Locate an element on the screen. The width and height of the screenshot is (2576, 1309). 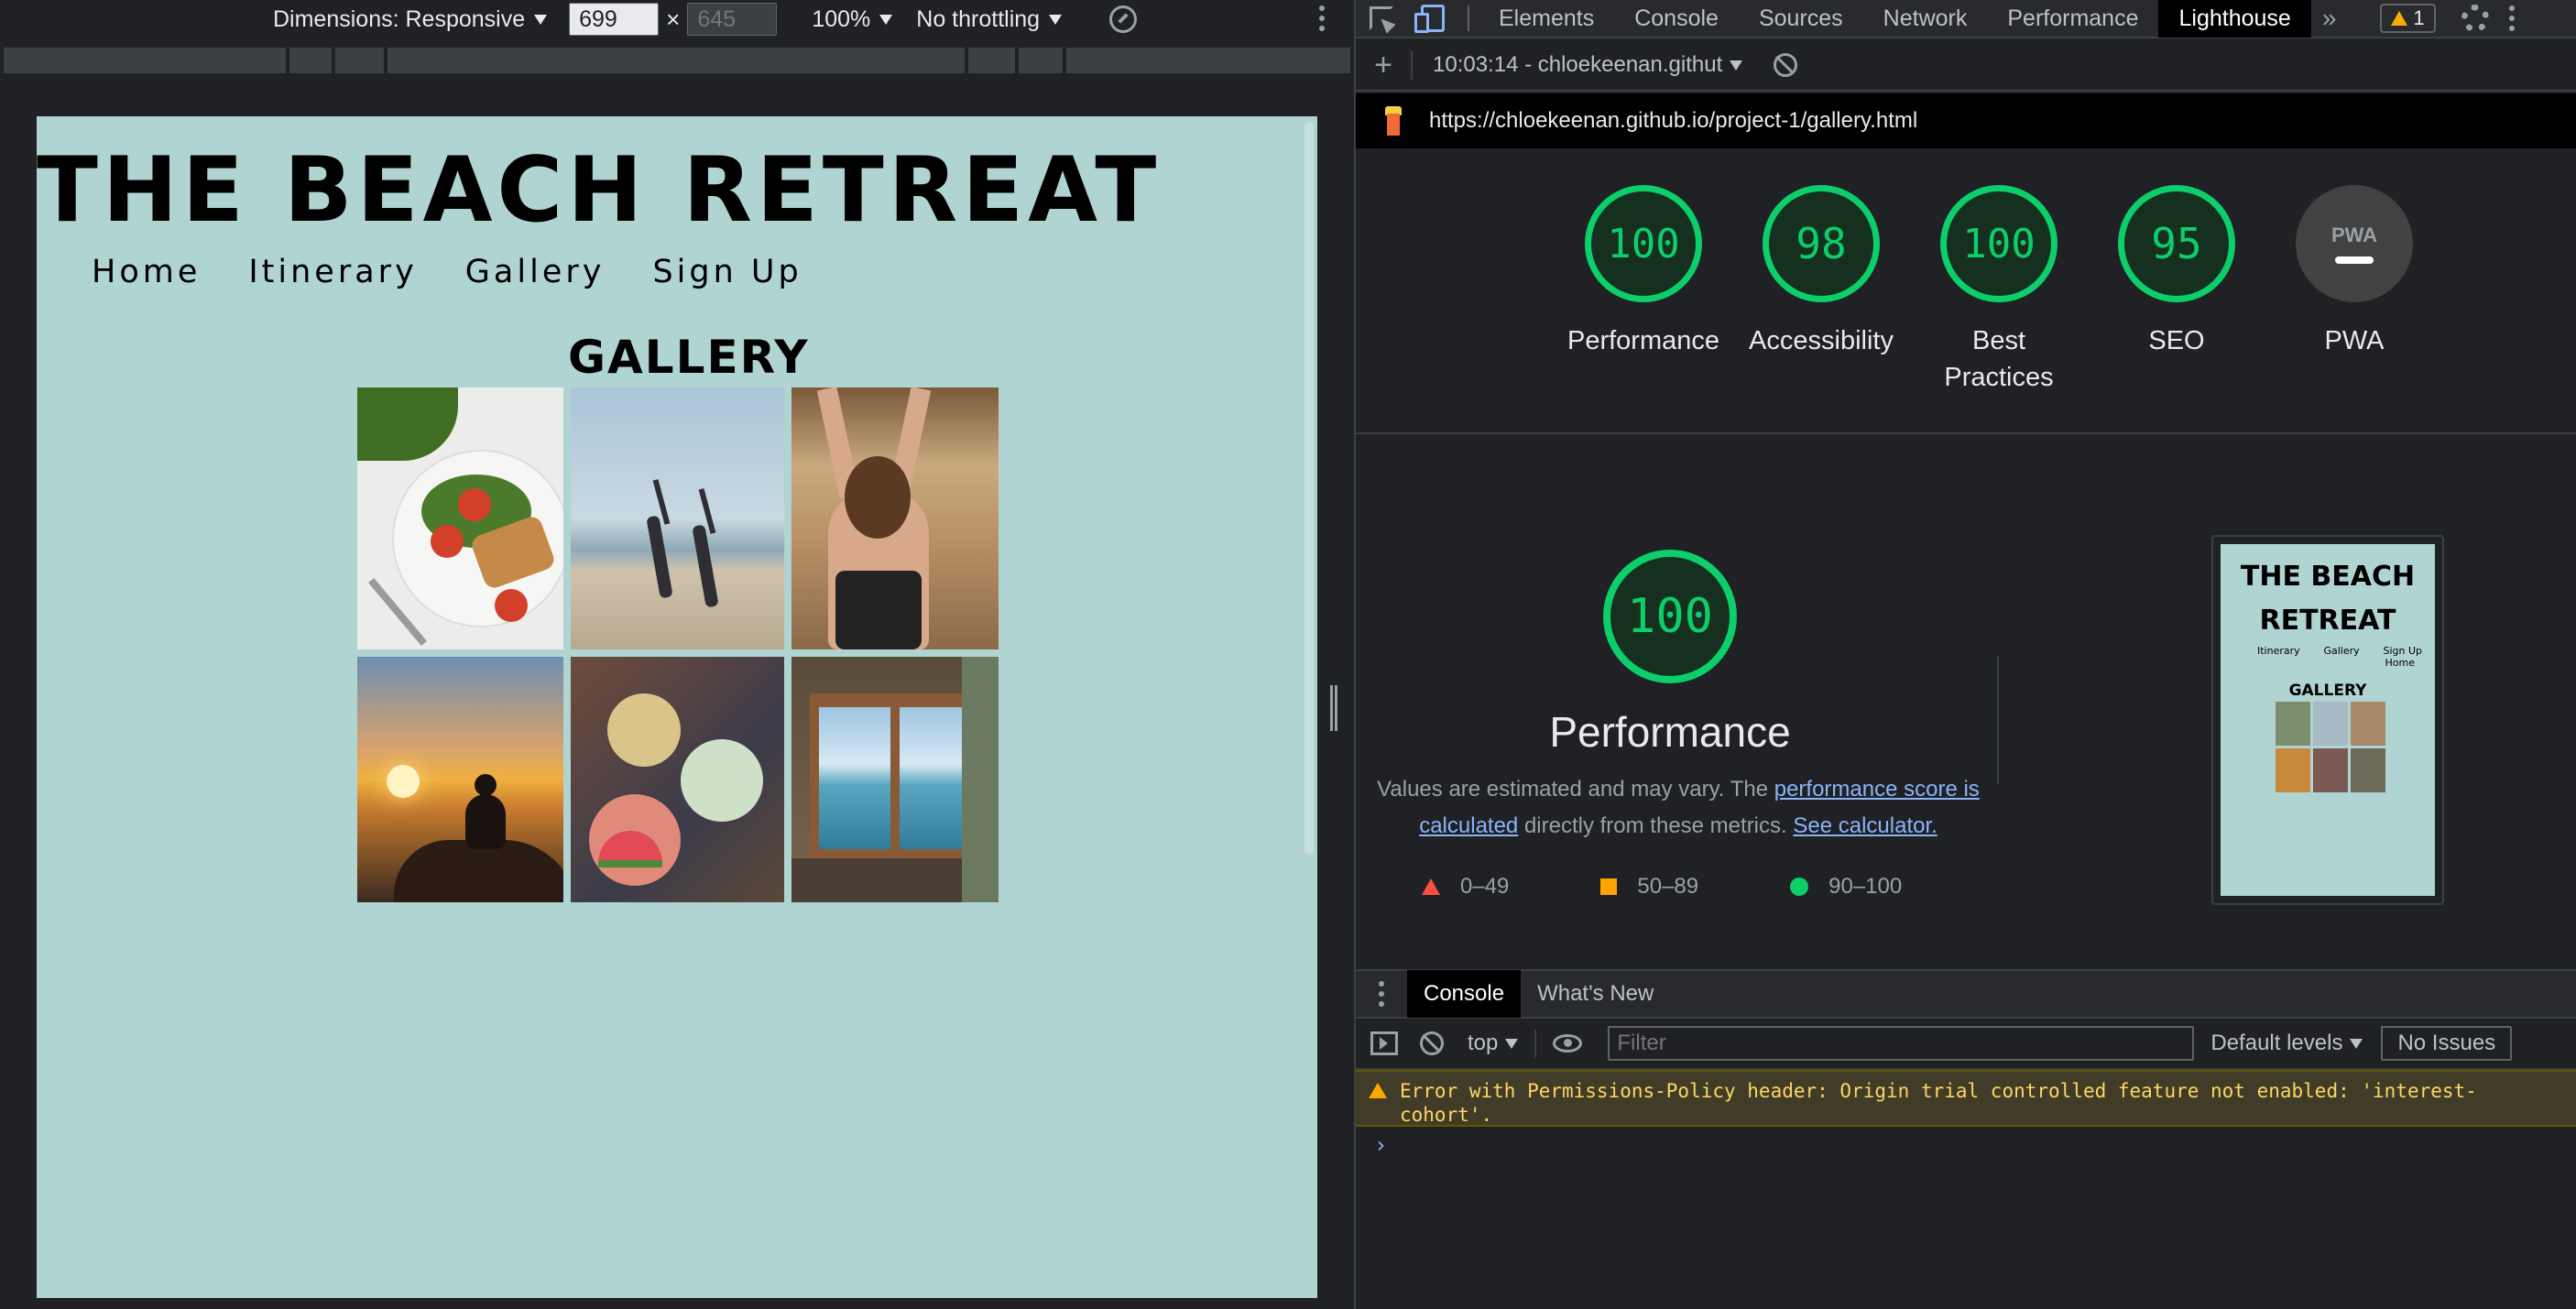
fail-triangle-icon is located at coordinates (1431, 886).